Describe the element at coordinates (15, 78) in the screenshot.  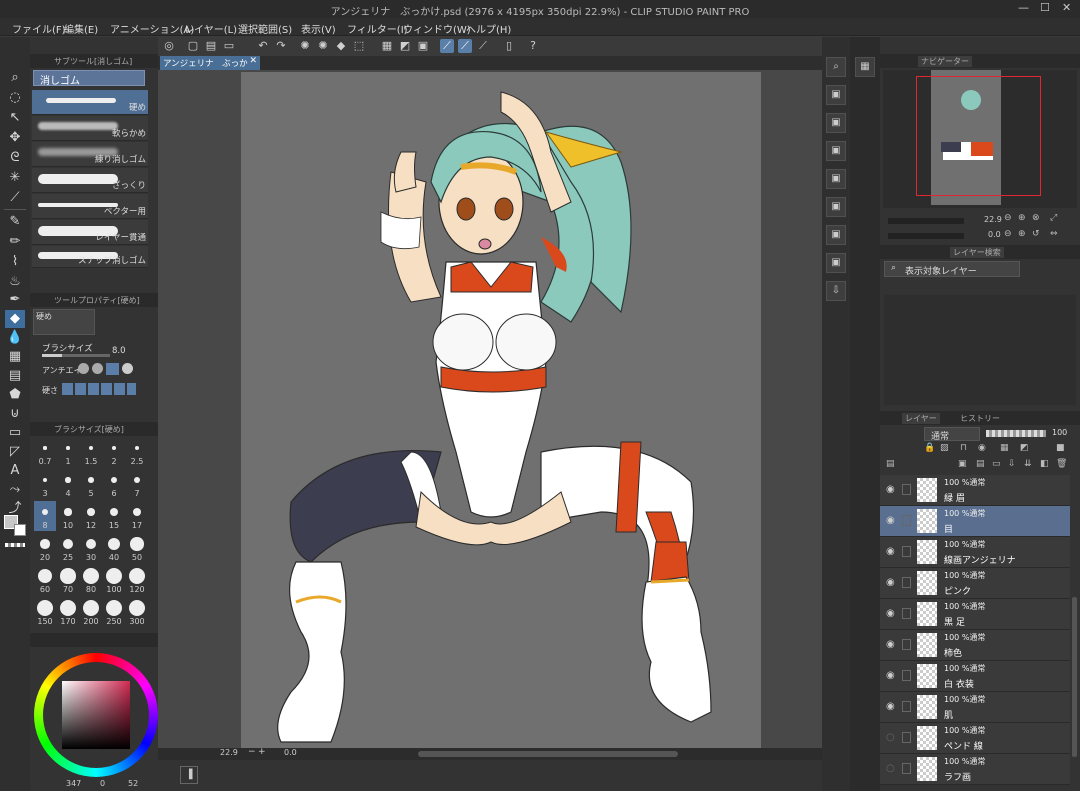
I see `zoom-icon: ⌕` at that location.